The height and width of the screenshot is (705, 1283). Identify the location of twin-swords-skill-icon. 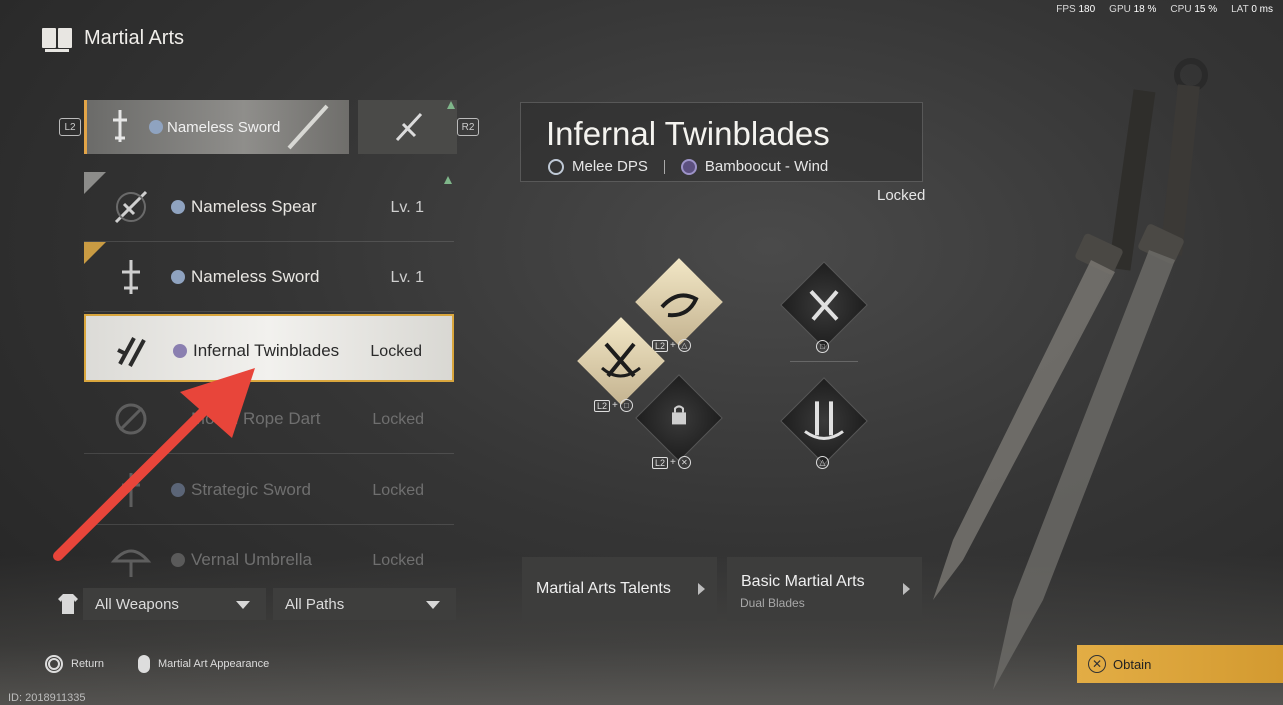
(824, 420).